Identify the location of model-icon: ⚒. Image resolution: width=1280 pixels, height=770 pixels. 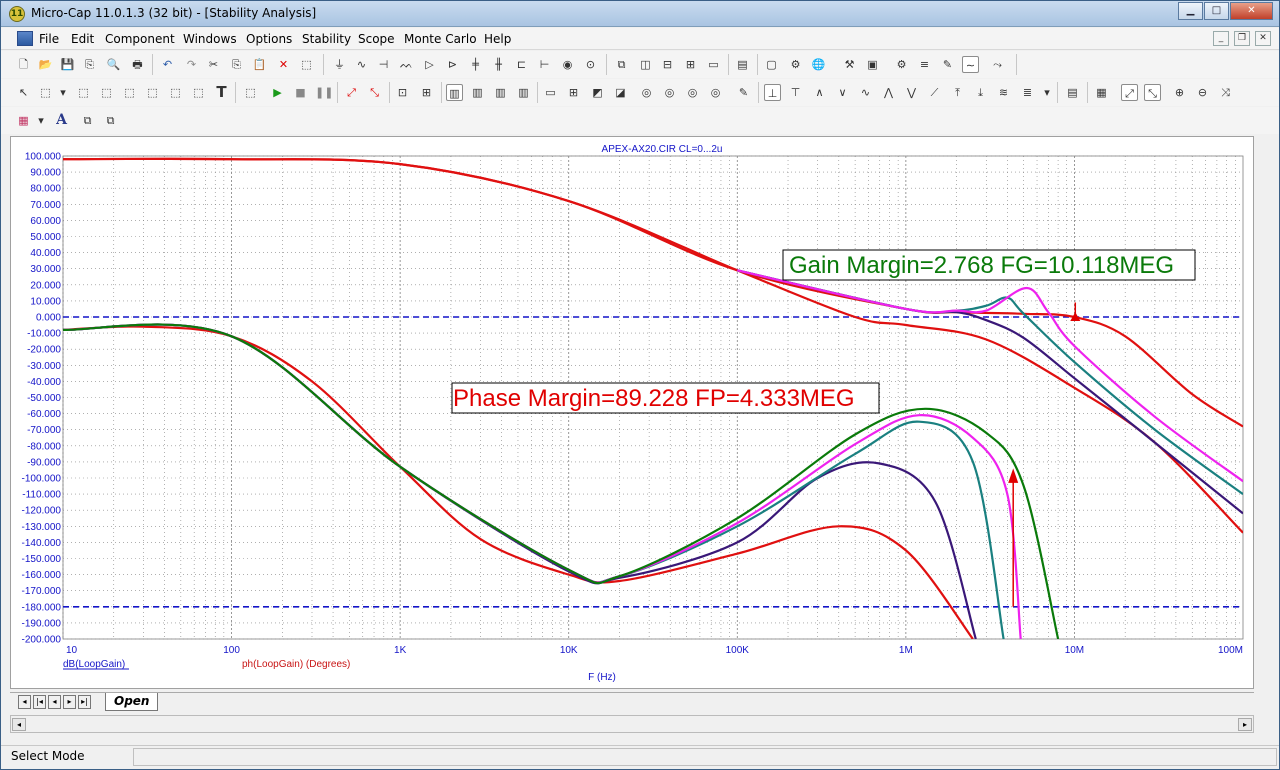
(849, 64).